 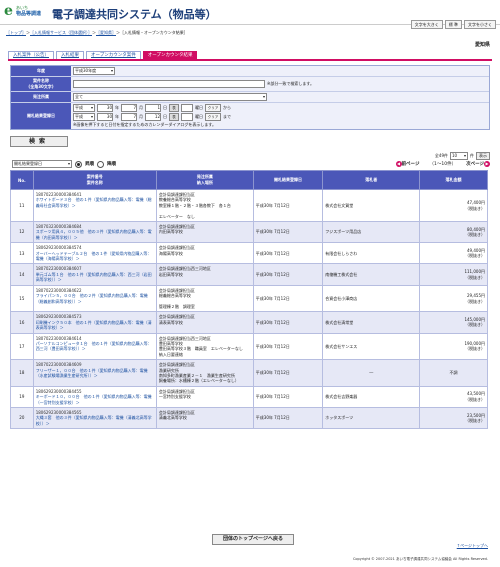 I want to click on to-clear-button: クリア, so click(x=213, y=117).